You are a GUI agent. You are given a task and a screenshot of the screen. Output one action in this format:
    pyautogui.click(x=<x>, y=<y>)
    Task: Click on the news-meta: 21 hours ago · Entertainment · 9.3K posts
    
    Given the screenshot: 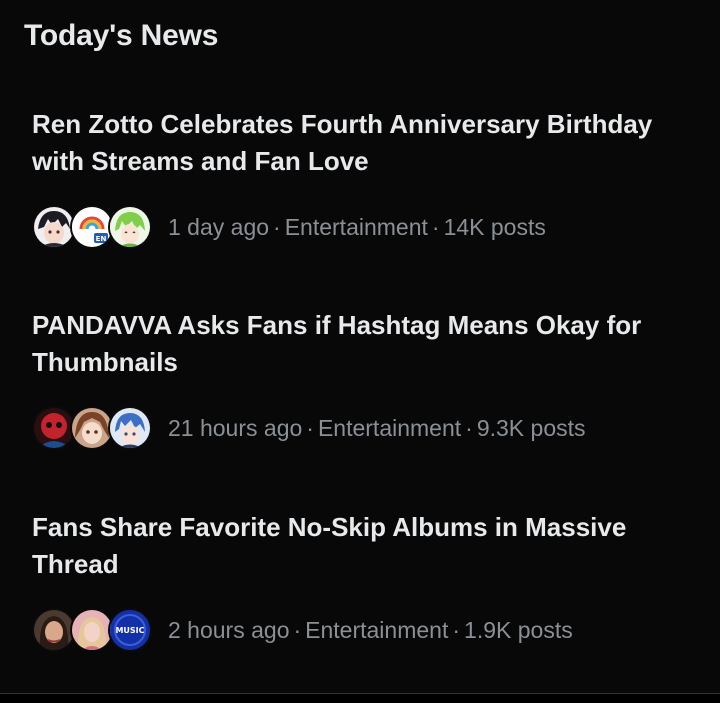 What is the action you would take?
    pyautogui.click(x=309, y=428)
    